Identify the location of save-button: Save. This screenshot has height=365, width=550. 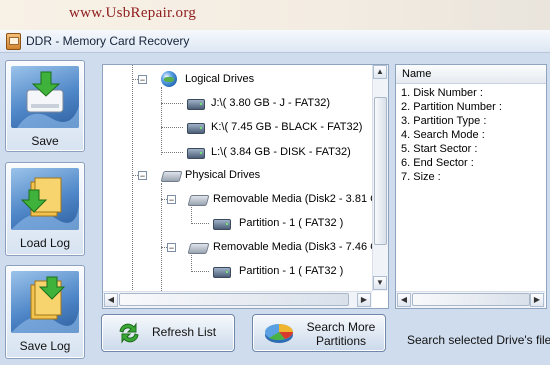
(45, 106).